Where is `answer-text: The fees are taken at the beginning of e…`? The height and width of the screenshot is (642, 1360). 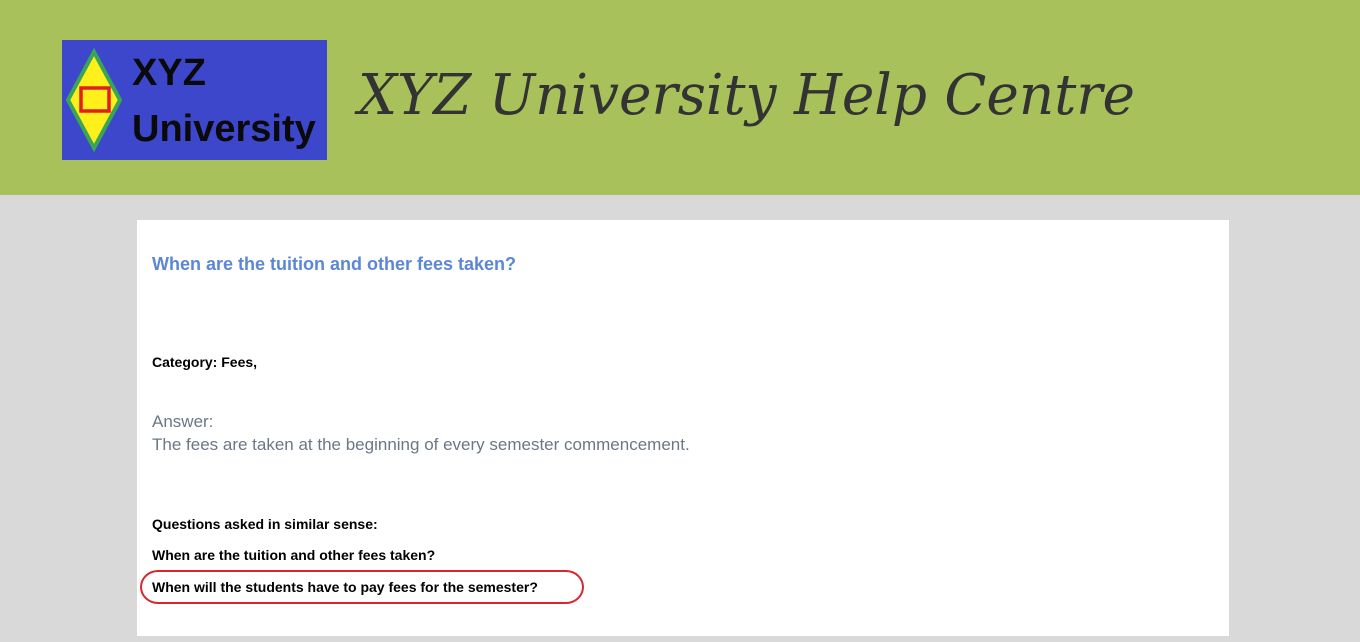 answer-text: The fees are taken at the beginning of e… is located at coordinates (421, 444).